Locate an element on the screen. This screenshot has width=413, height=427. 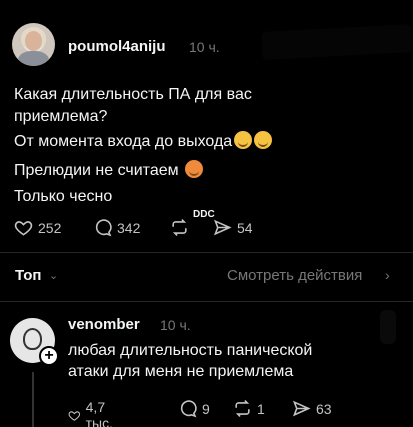
repost-button is located at coordinates (182, 227).